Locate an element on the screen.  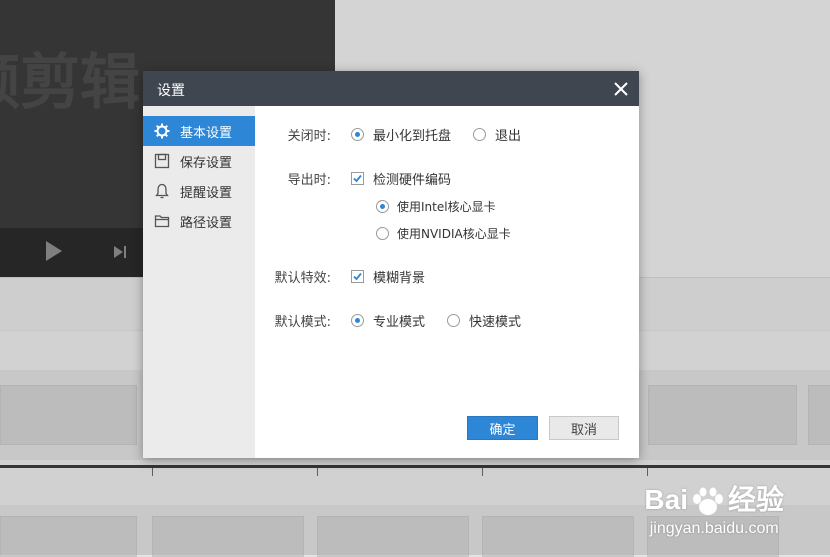
mode-pro-radio: 专业模式 is located at coordinates (388, 320).